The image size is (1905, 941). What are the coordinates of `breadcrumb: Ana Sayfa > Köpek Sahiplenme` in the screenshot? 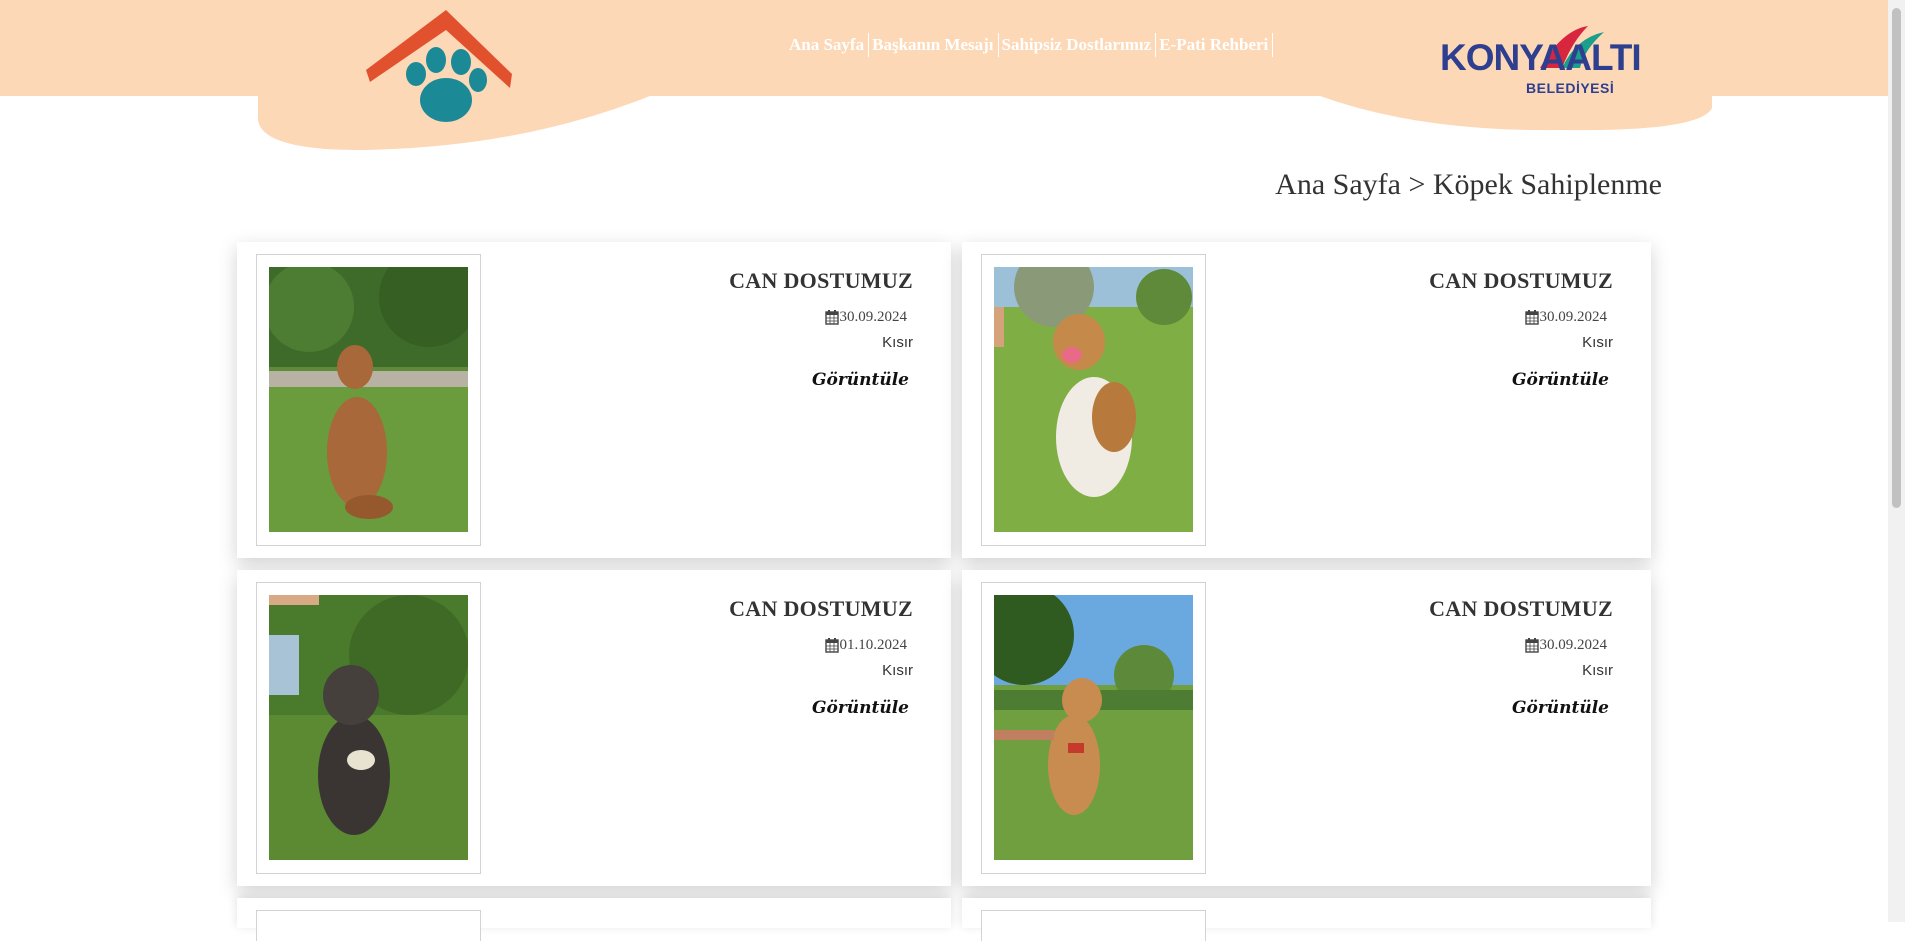 It's located at (1468, 184).